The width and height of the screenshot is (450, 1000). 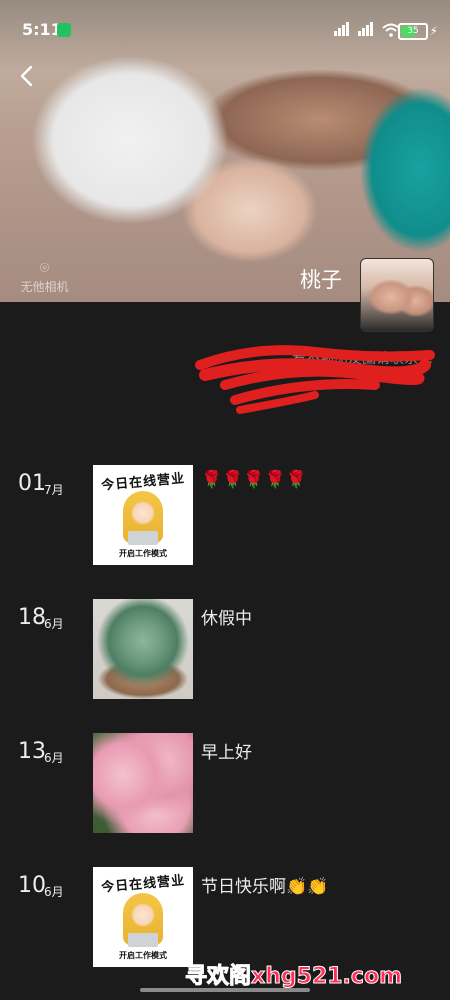 I want to click on signal-icons, so click(x=367, y=29).